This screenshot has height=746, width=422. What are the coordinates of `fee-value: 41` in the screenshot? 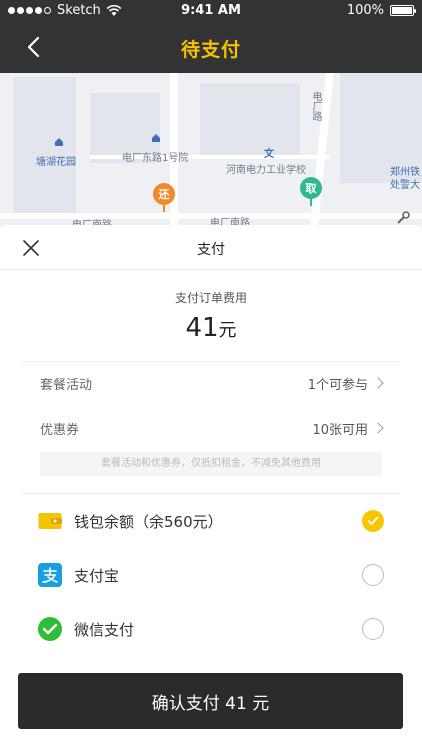 It's located at (202, 328).